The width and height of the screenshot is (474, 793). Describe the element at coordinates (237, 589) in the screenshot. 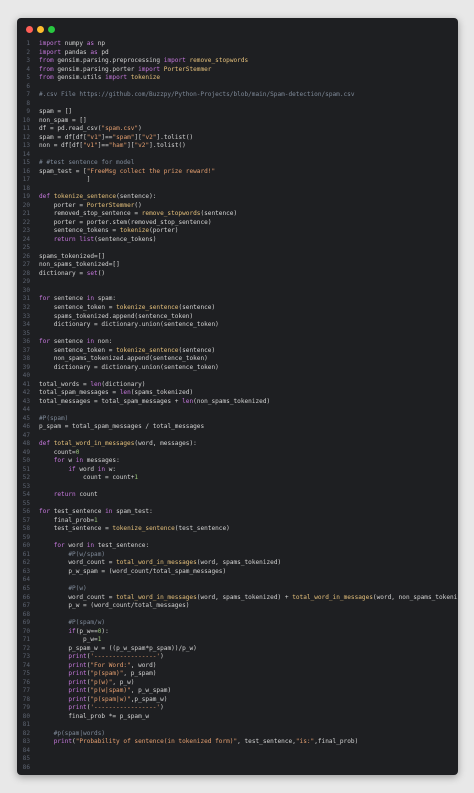

I see `code-line: 65 #P(w)` at that location.